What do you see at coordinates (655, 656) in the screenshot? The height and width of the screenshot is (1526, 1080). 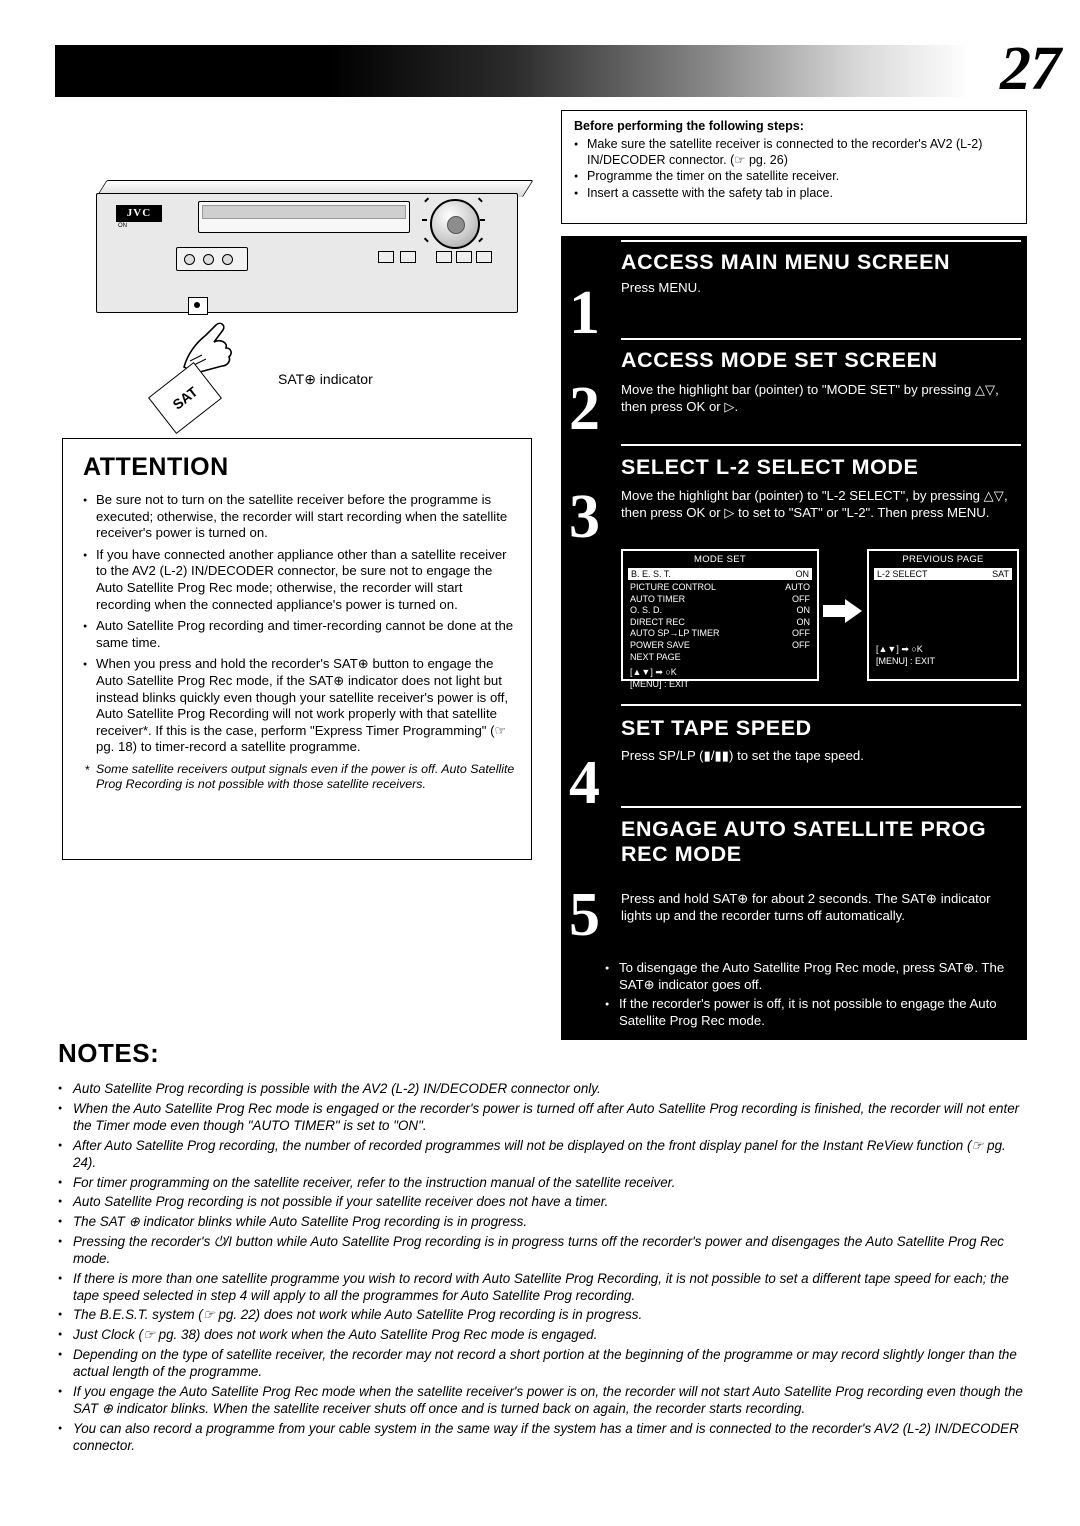 I see `osd-row-label: NEXT PAGE` at bounding box center [655, 656].